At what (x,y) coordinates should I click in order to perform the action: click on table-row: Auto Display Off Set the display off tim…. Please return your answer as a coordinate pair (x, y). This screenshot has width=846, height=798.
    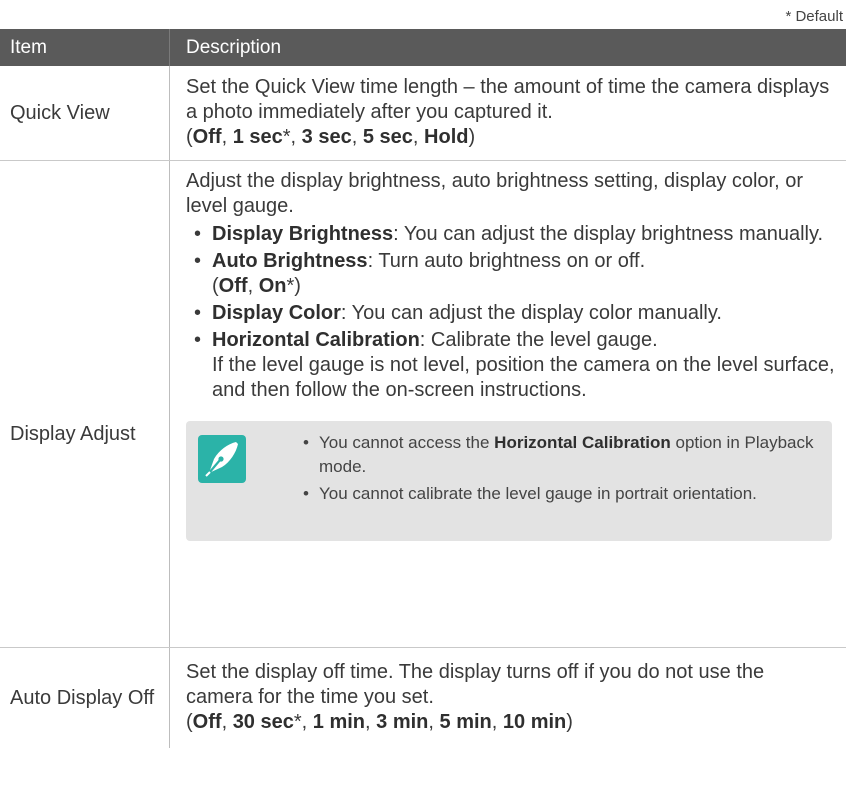
    Looking at the image, I should click on (423, 698).